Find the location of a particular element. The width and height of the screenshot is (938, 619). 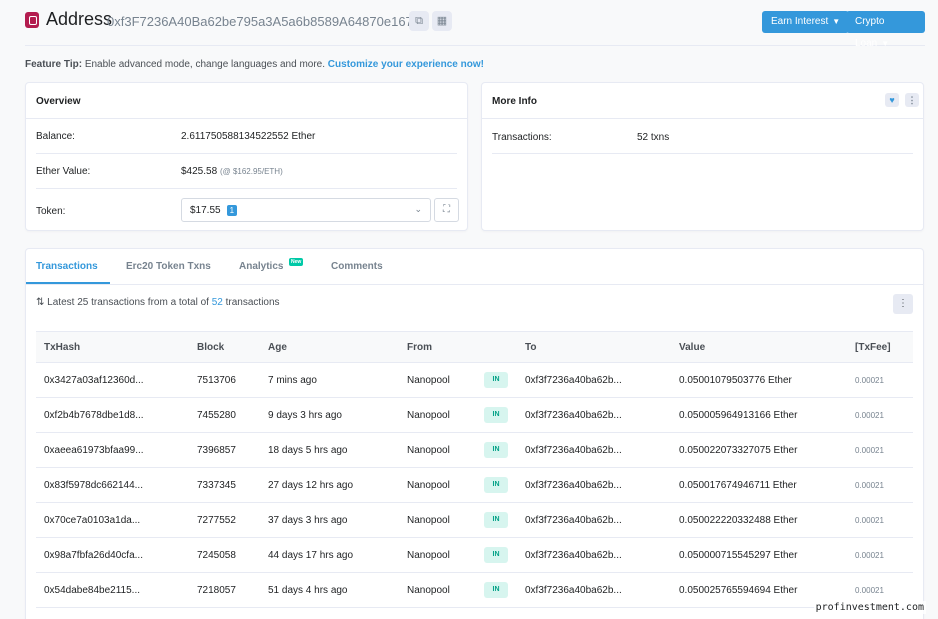

ether-value-amount: $425.58 is located at coordinates (199, 171).